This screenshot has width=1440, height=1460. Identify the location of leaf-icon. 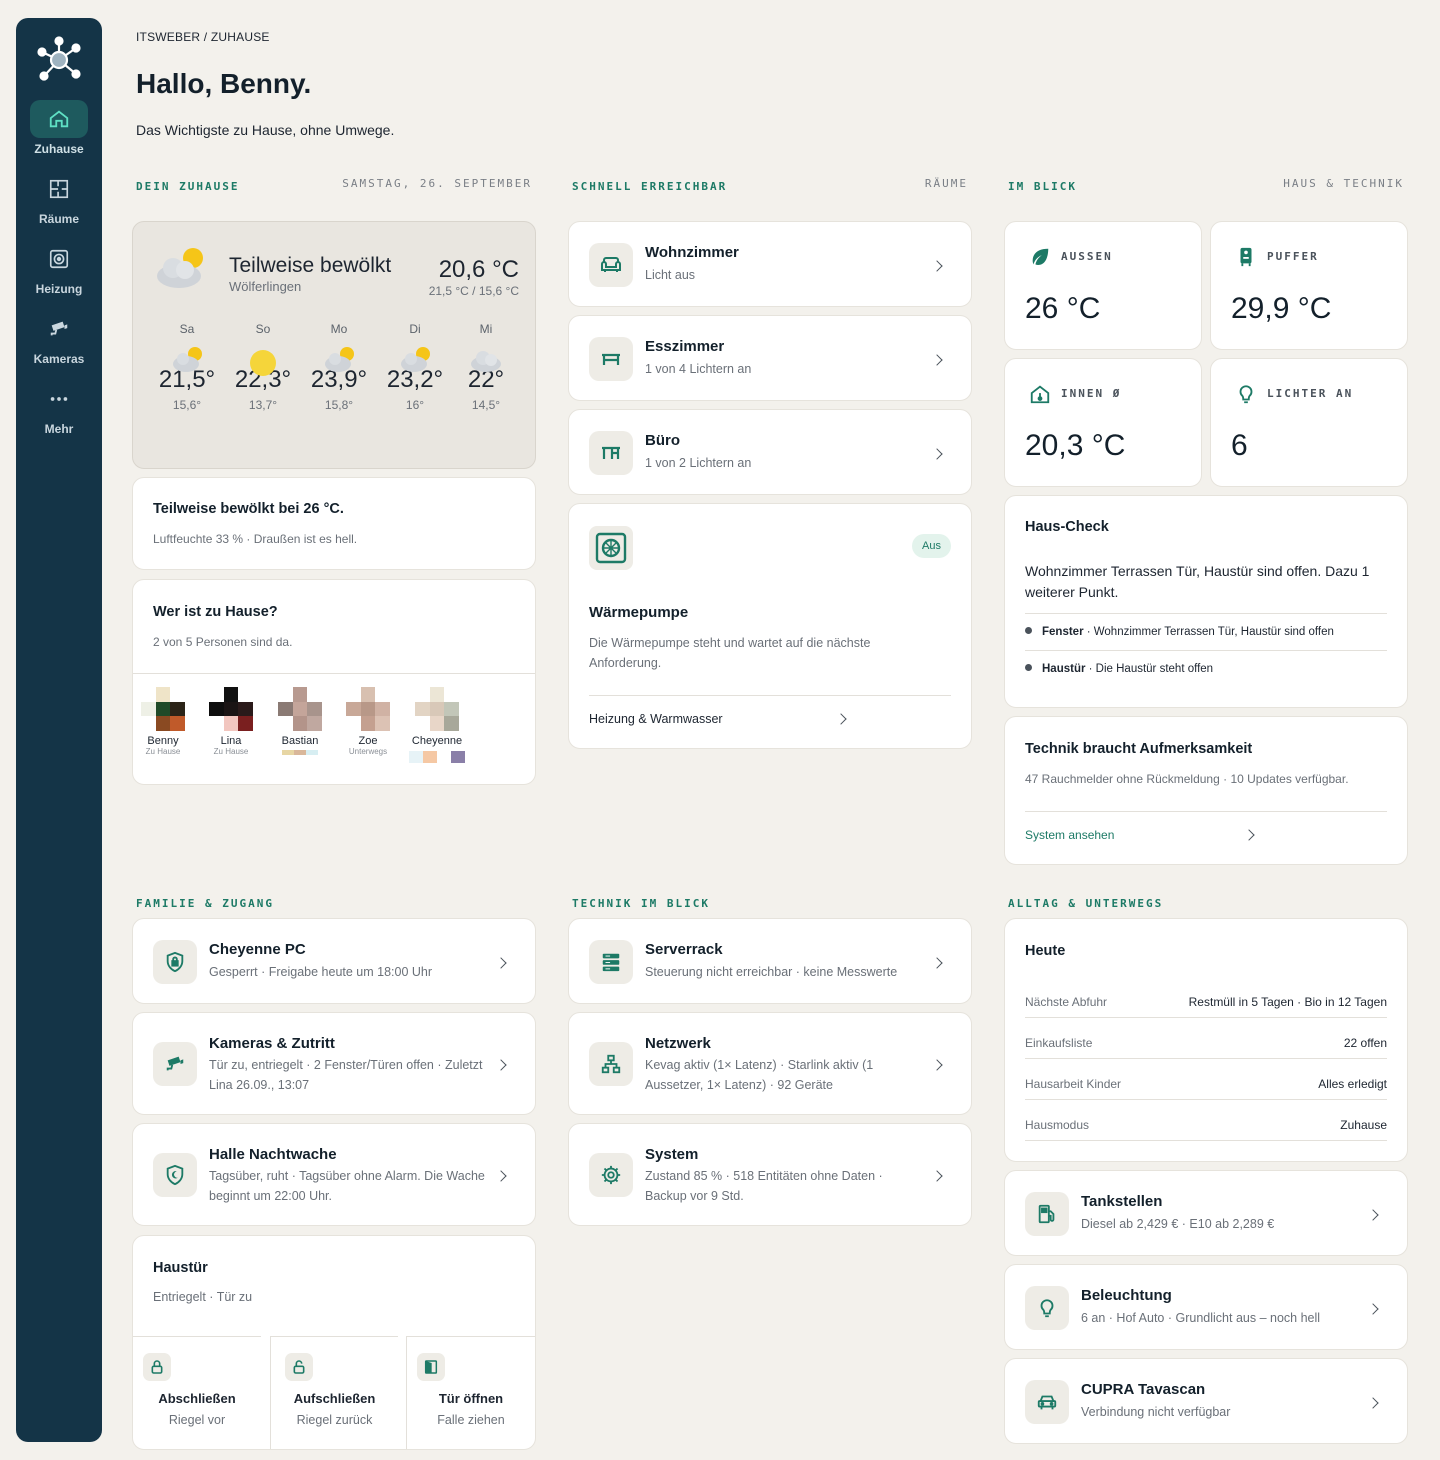
(1040, 256).